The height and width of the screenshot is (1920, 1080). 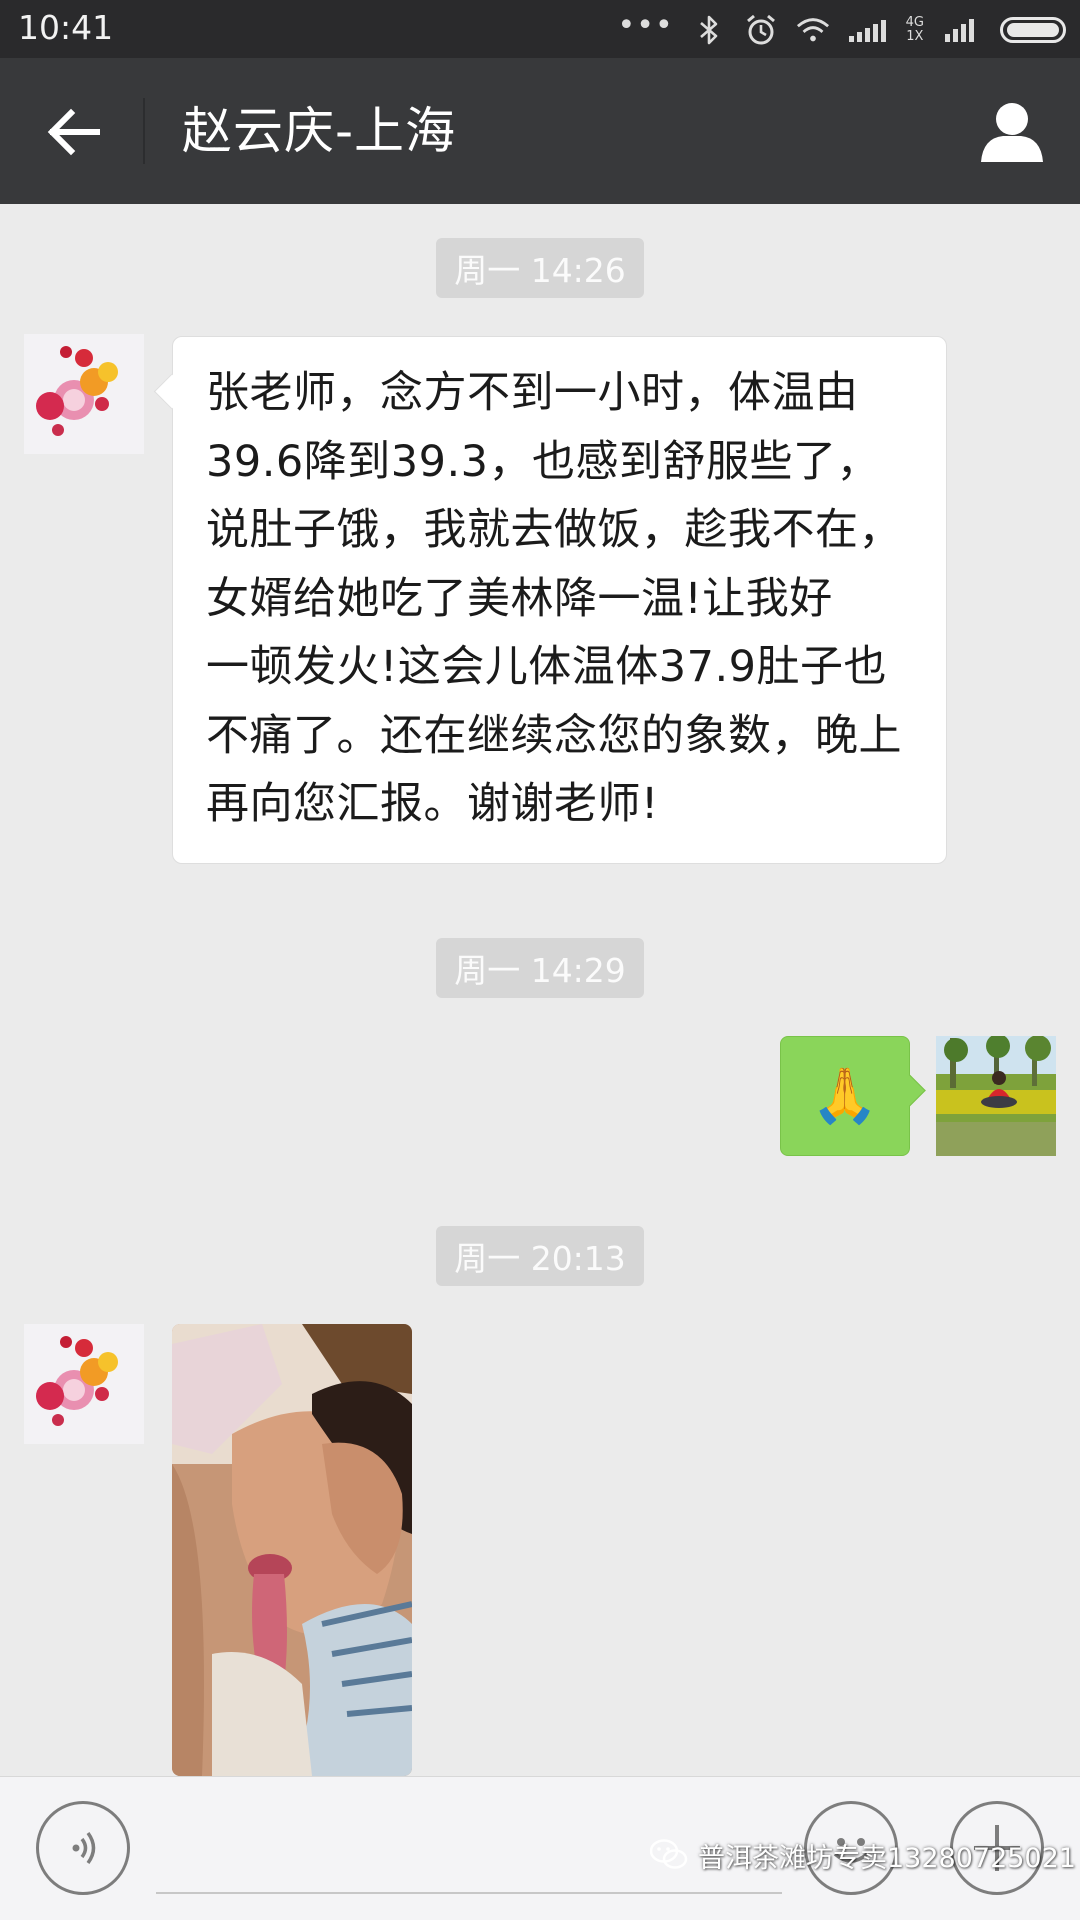 I want to click on arrow-left-icon, so click(x=73, y=132).